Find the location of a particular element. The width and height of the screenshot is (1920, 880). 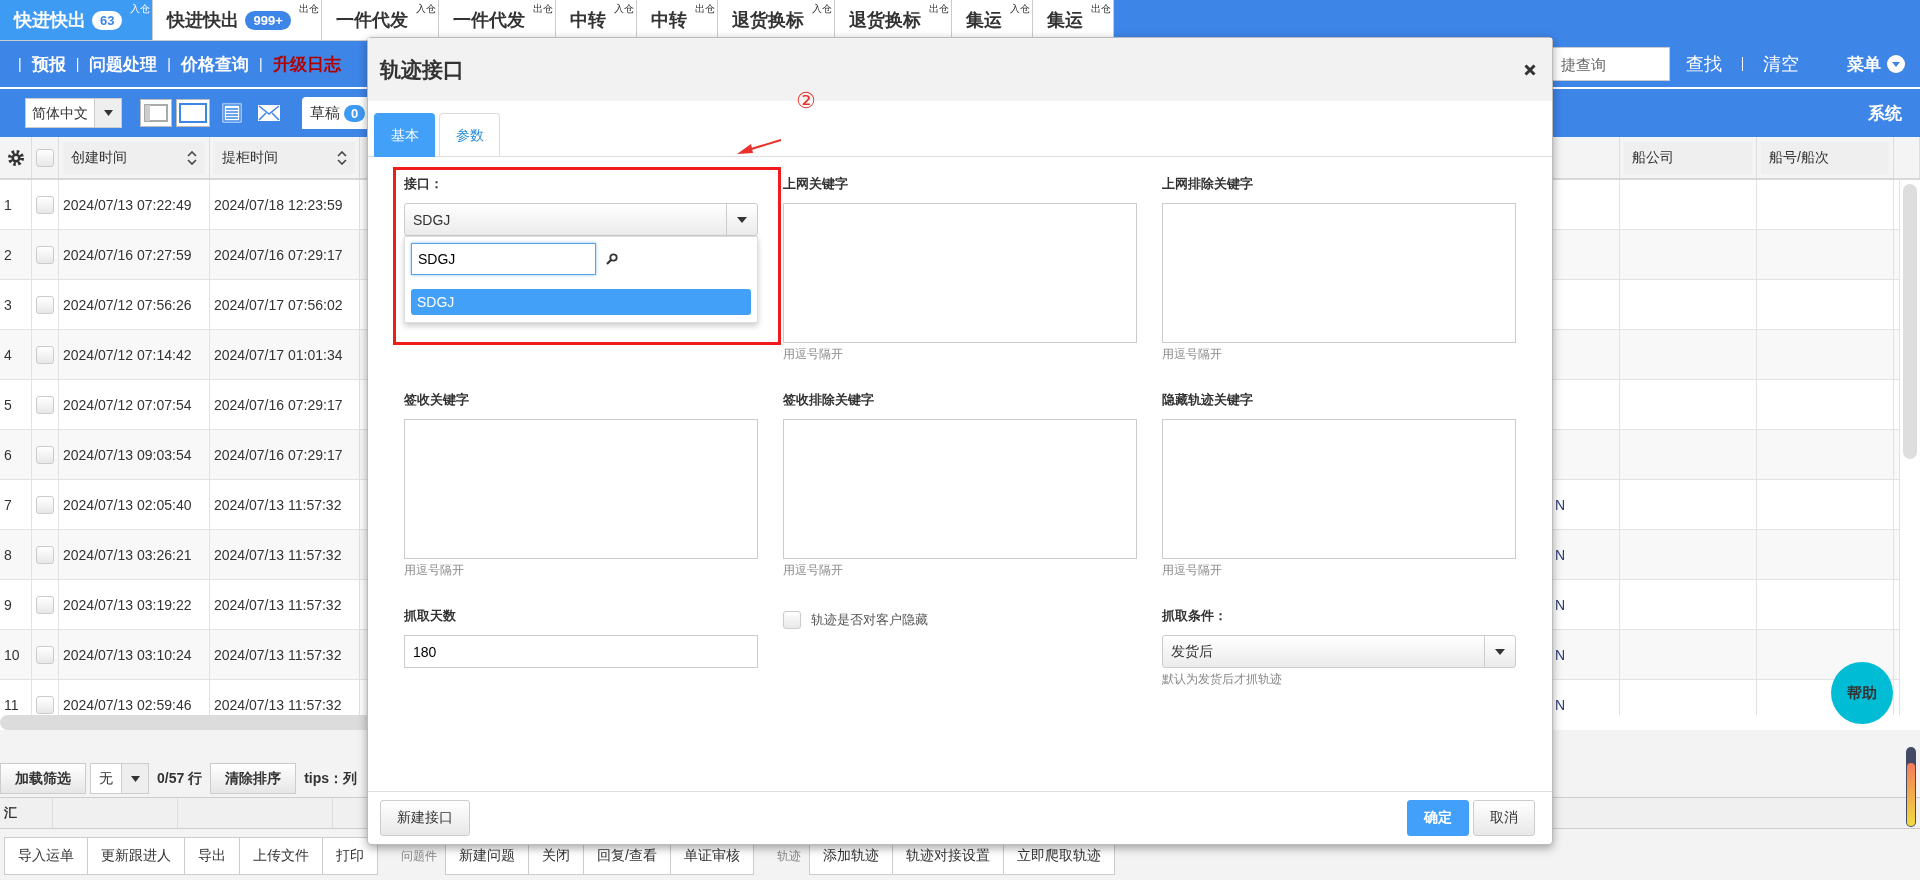

table-cell: 2024/07/13 03:10:24 is located at coordinates (134, 654).